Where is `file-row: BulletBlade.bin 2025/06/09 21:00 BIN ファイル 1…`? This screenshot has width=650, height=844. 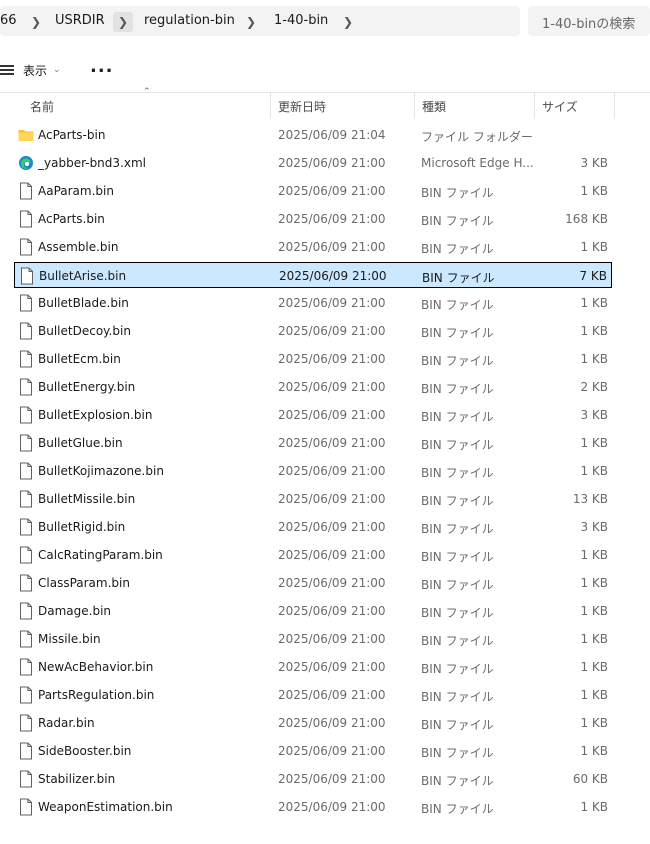 file-row: BulletBlade.bin 2025/06/09 21:00 BIN ファイル 1… is located at coordinates (313, 303).